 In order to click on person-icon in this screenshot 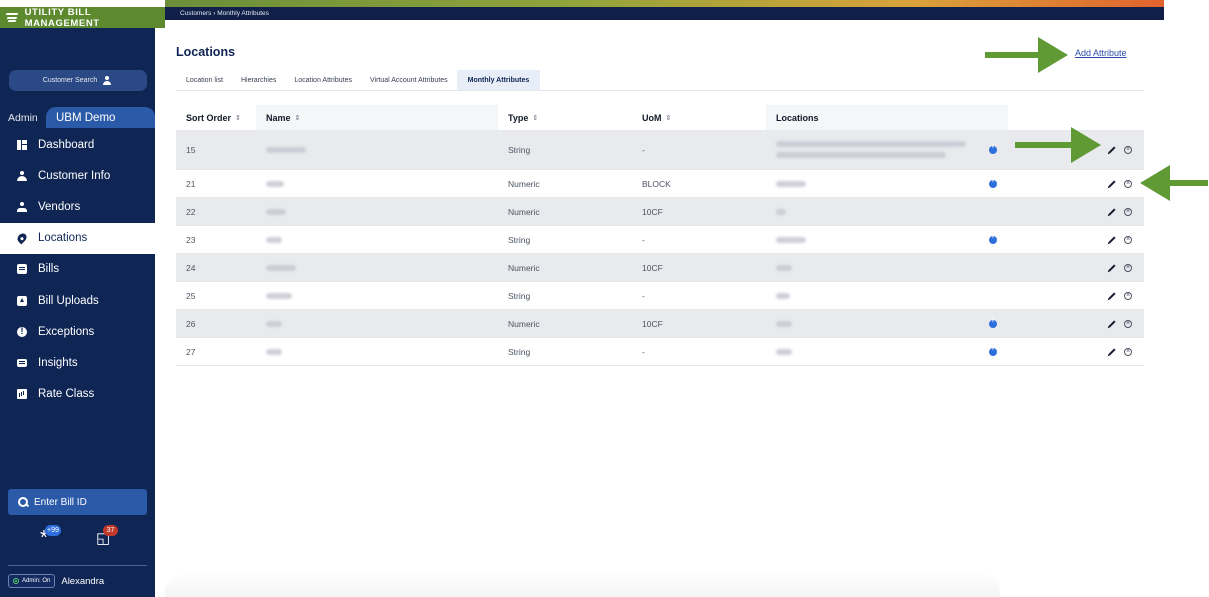, I will do `click(22, 175)`.